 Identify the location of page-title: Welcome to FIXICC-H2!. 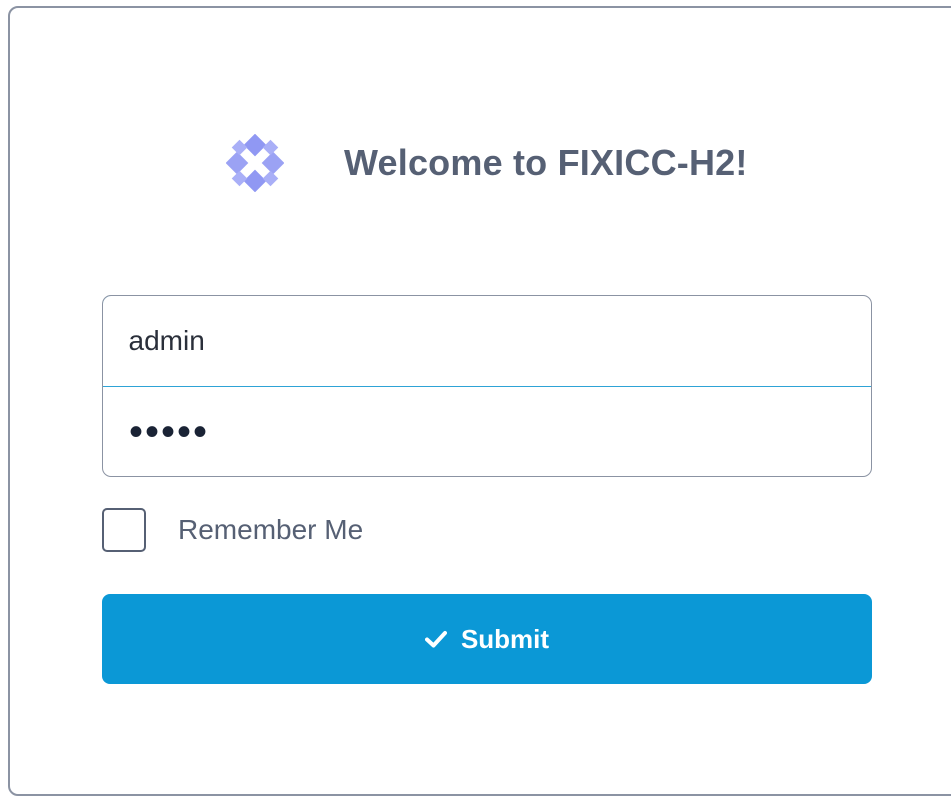
(546, 162).